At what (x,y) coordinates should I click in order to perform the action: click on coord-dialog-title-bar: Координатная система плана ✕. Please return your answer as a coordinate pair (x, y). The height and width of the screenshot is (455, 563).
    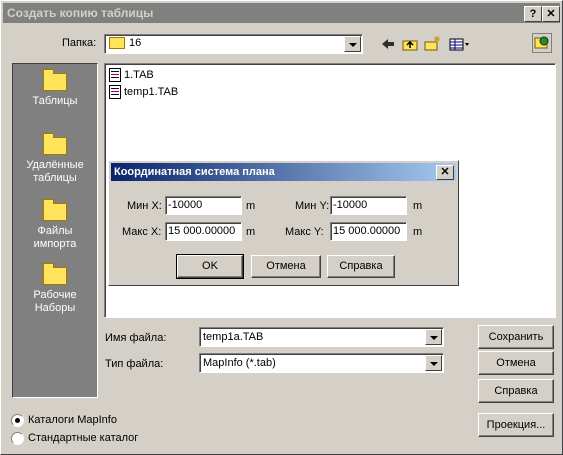
    Looking at the image, I should click on (283, 172).